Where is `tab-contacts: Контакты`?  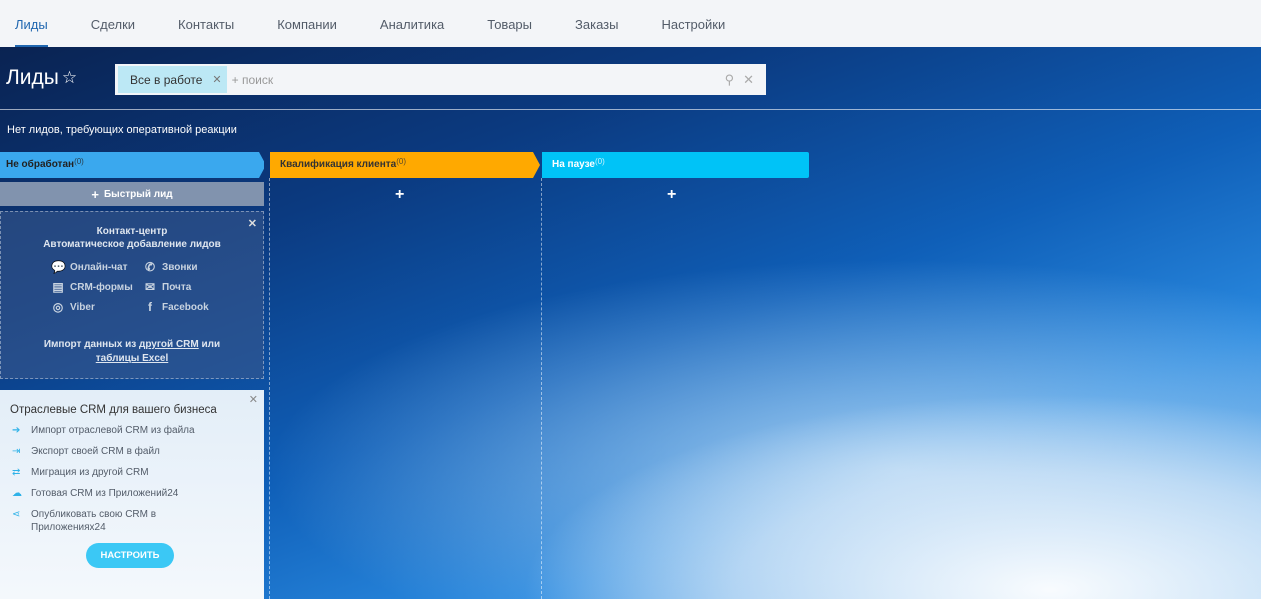
tab-contacts: Контакты is located at coordinates (206, 23).